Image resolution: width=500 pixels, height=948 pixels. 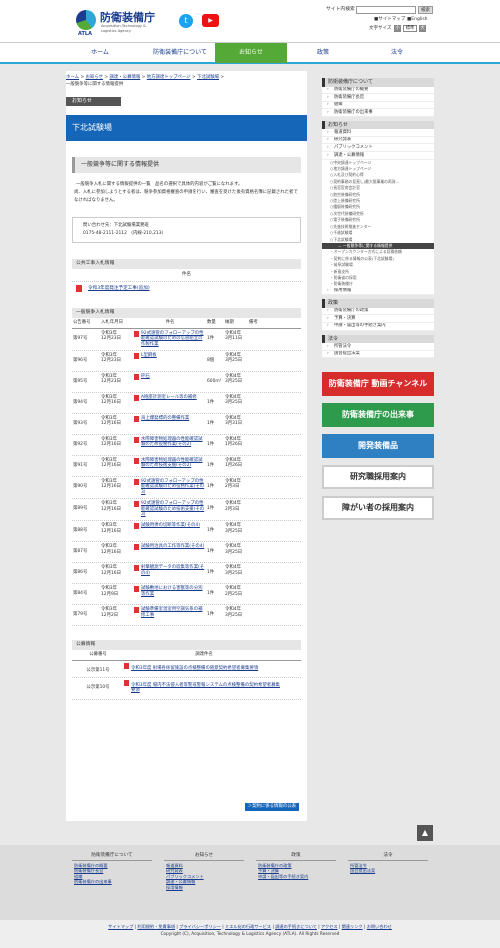 I want to click on row-name-link: 砕石, so click(x=170, y=377).